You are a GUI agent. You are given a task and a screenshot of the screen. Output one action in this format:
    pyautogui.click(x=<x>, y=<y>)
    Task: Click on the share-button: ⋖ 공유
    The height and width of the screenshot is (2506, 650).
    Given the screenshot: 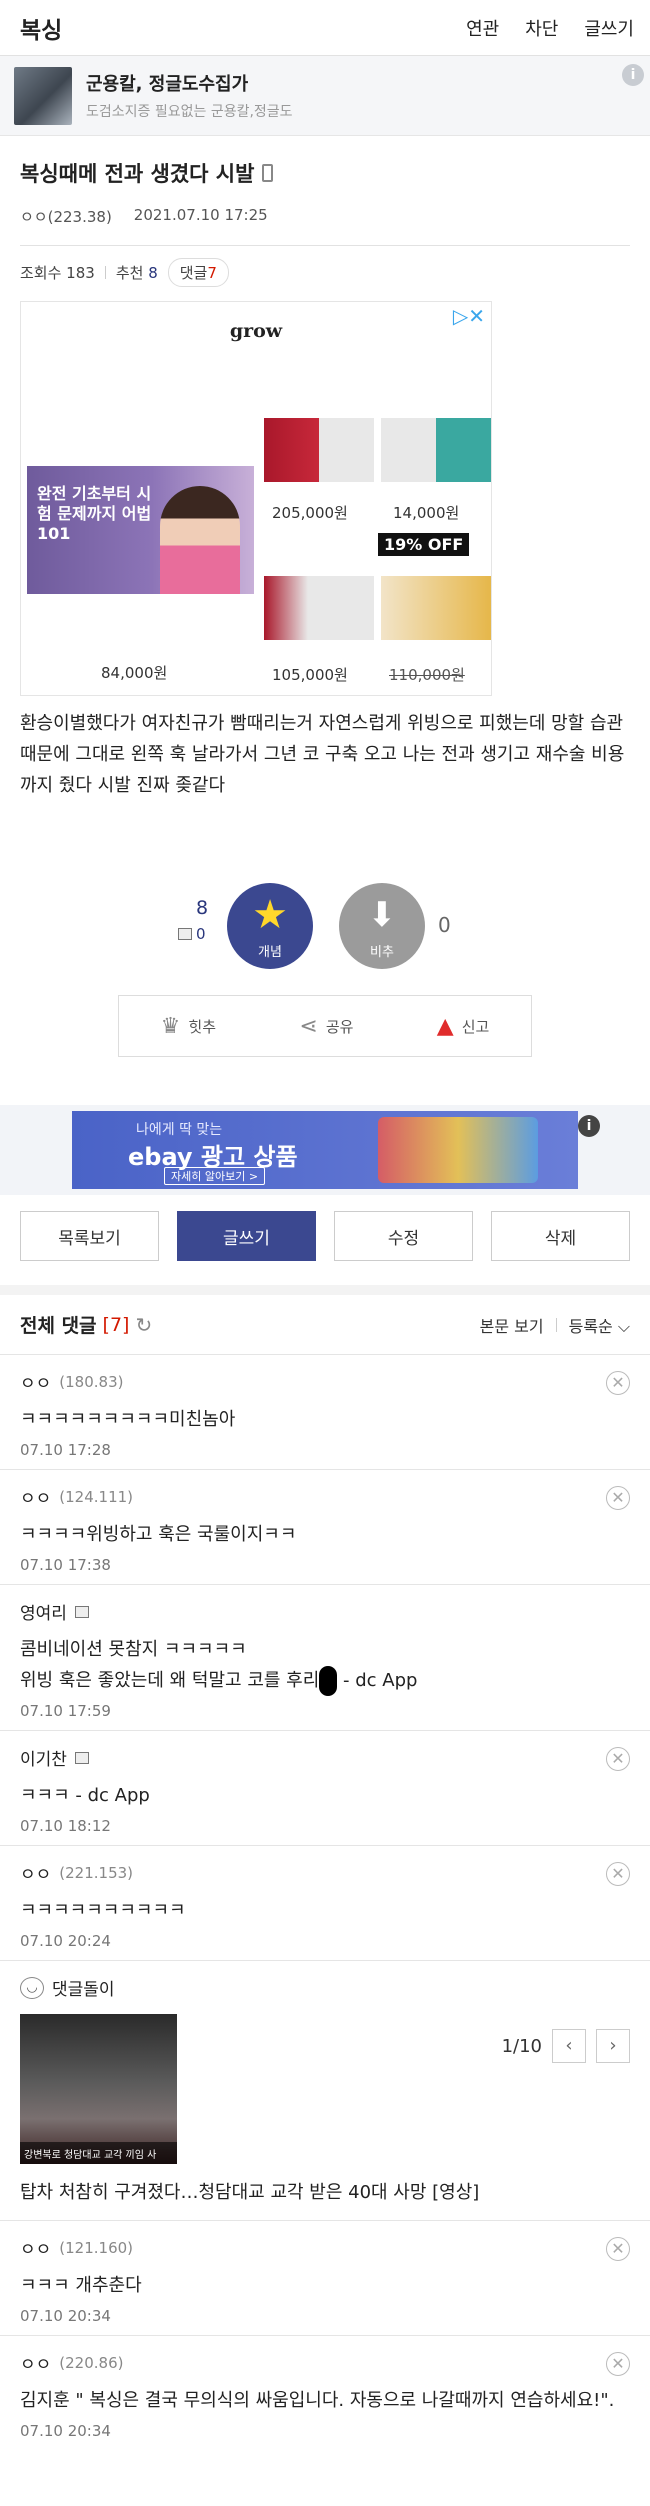 What is the action you would take?
    pyautogui.click(x=326, y=1026)
    